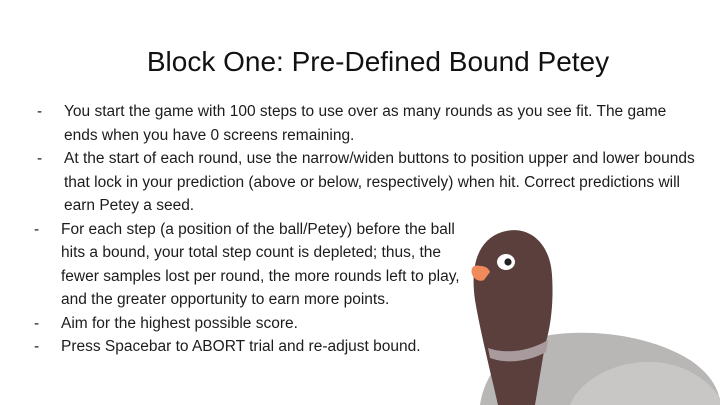 This screenshot has width=720, height=405. I want to click on bullet-text: Aim for the highest possible score., so click(179, 323).